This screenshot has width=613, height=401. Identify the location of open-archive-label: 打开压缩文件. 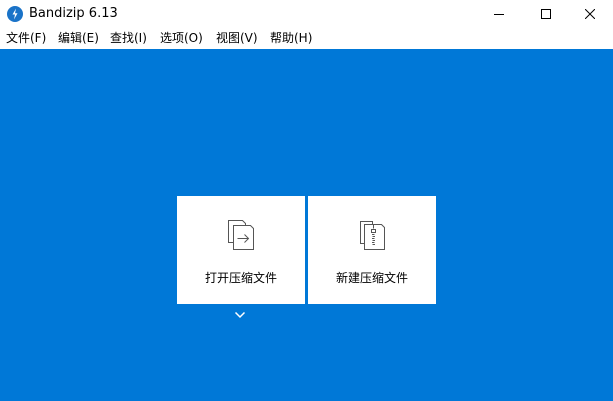
(240, 278).